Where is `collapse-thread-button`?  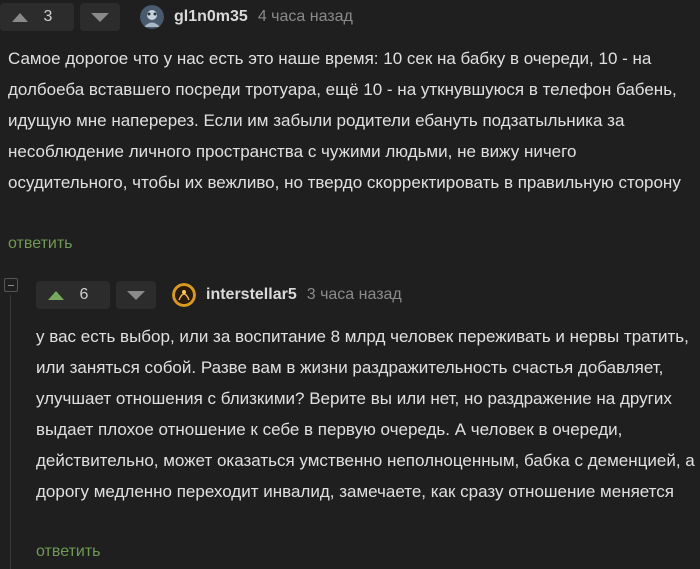 collapse-thread-button is located at coordinates (11, 285).